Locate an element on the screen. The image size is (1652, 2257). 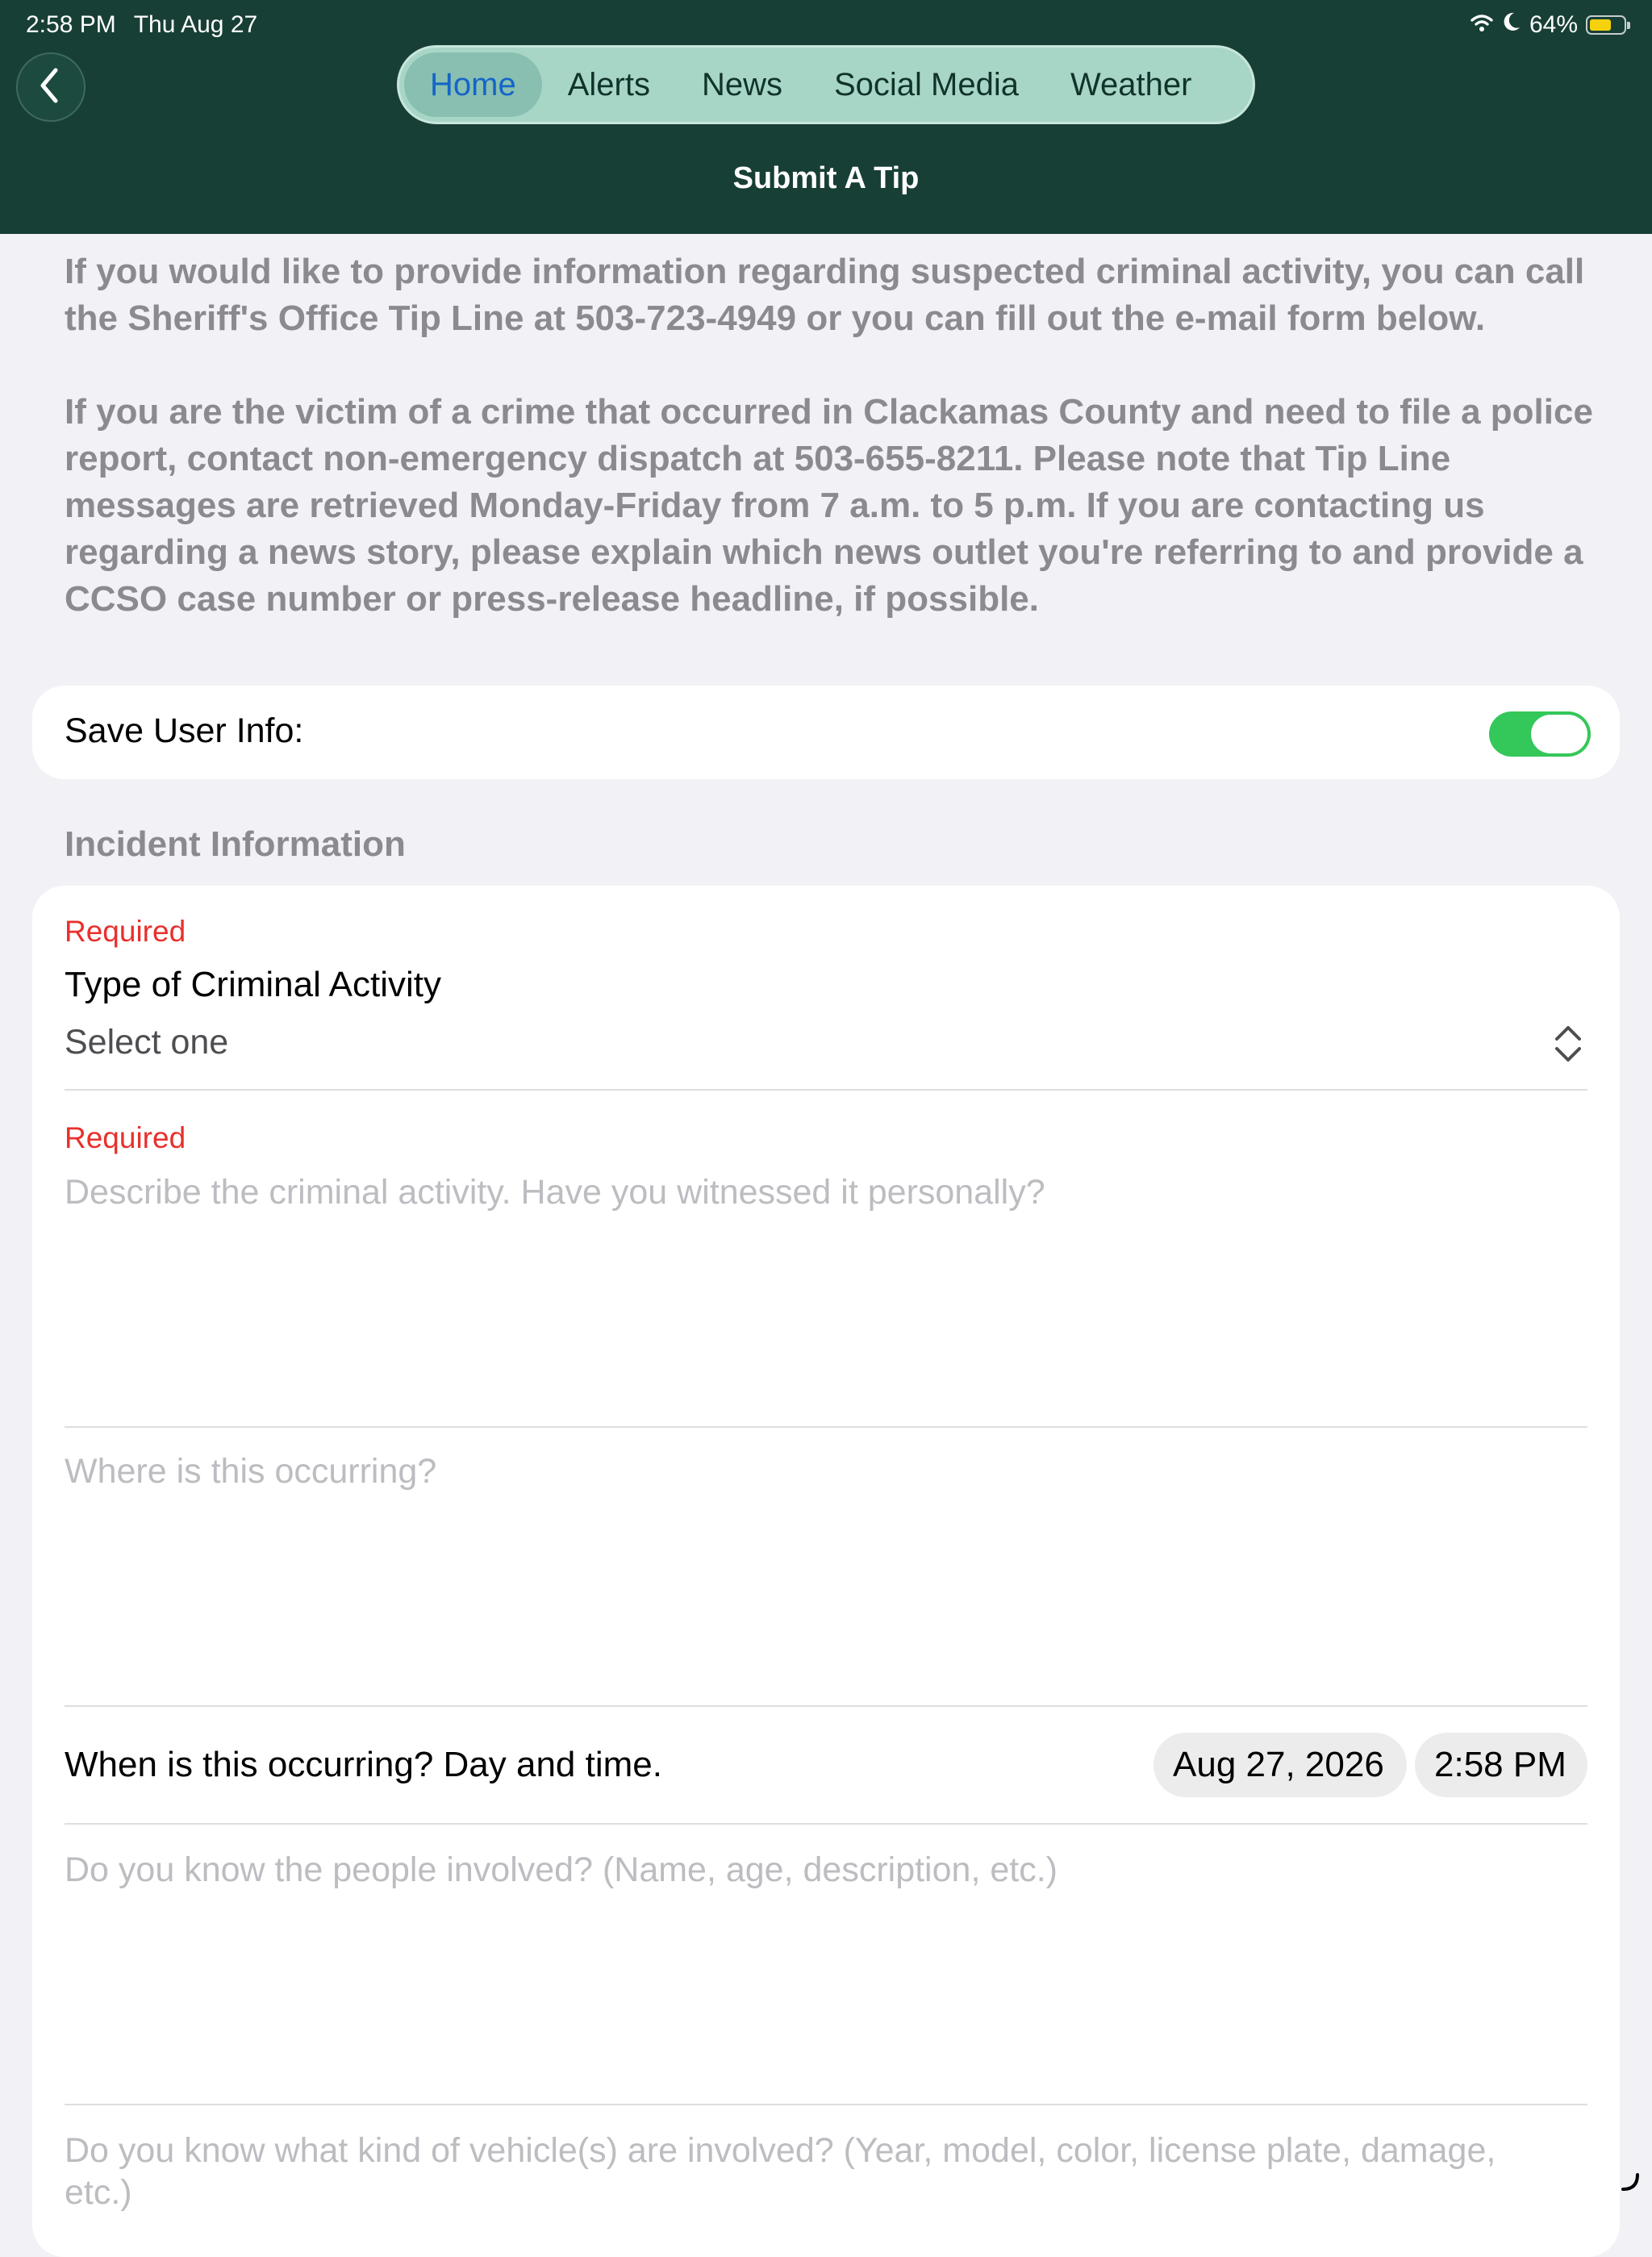
tab-bar: Home Alerts News Social Media Weather is located at coordinates (826, 84).